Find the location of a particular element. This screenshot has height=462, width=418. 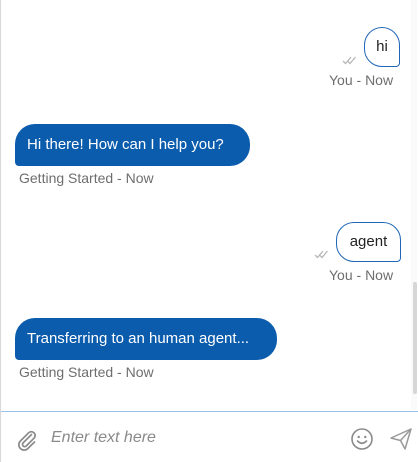

scrollbar-thumb is located at coordinates (415, 338).